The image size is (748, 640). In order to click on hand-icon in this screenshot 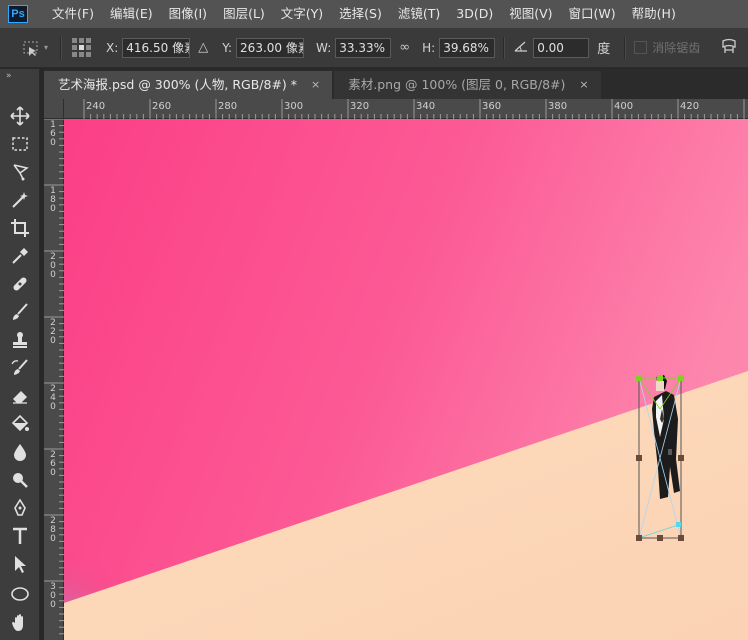, I will do `click(20, 623)`.